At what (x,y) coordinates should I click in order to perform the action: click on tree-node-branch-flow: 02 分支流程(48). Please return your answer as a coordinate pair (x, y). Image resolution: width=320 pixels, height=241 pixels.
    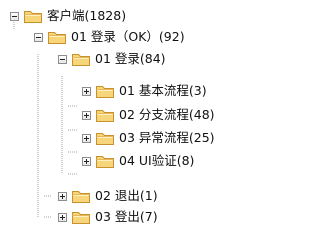
    Looking at the image, I should click on (148, 115).